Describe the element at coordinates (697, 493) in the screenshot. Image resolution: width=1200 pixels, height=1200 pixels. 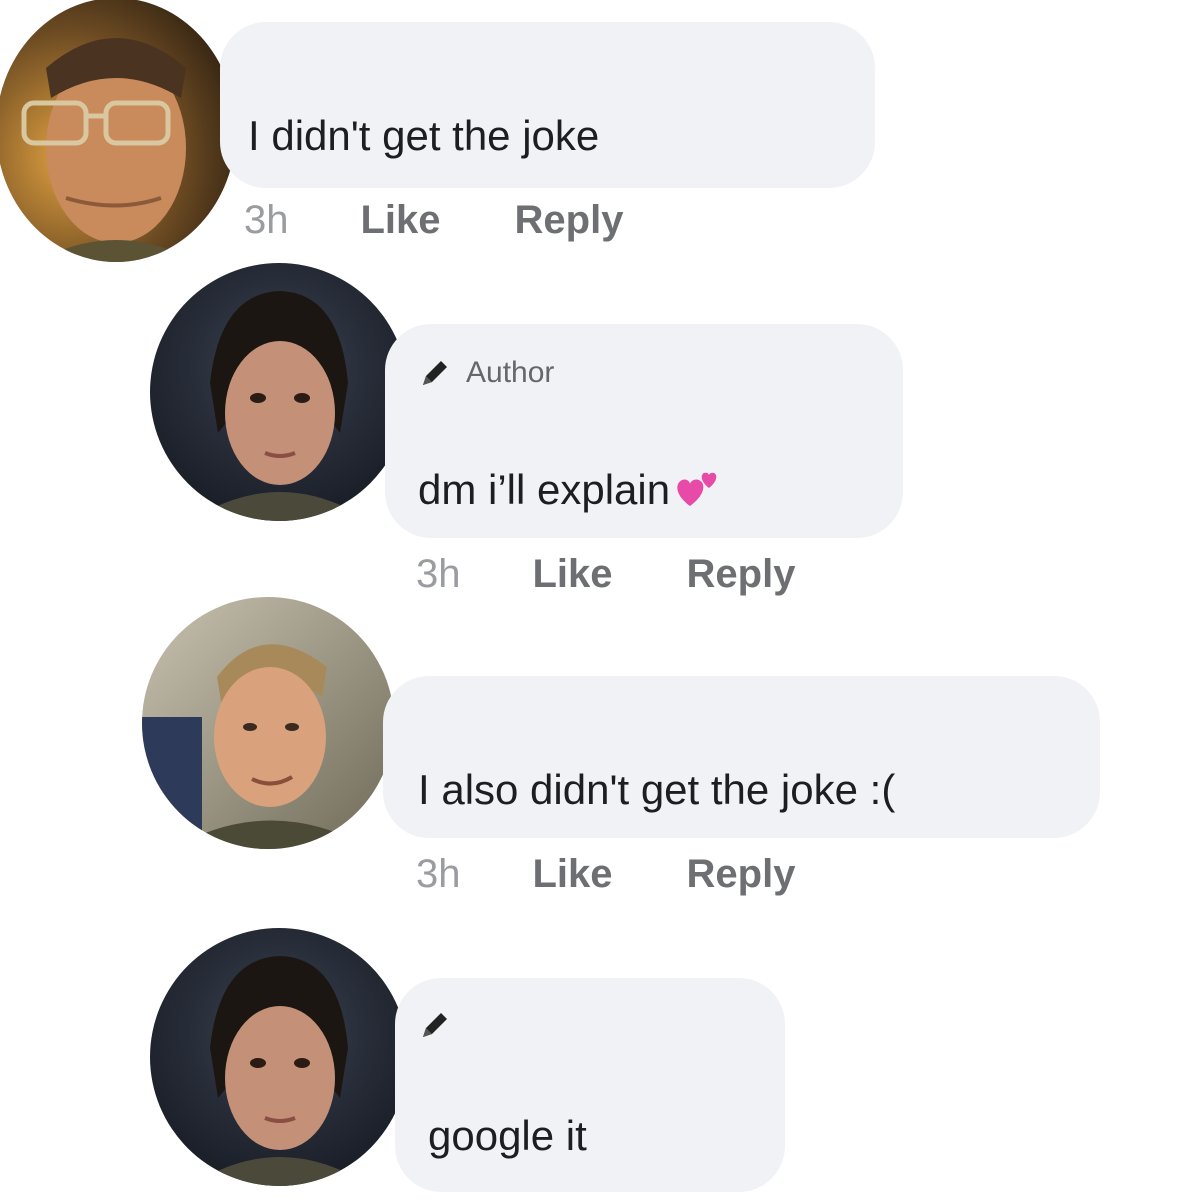
I see `two-hearts-icon` at that location.